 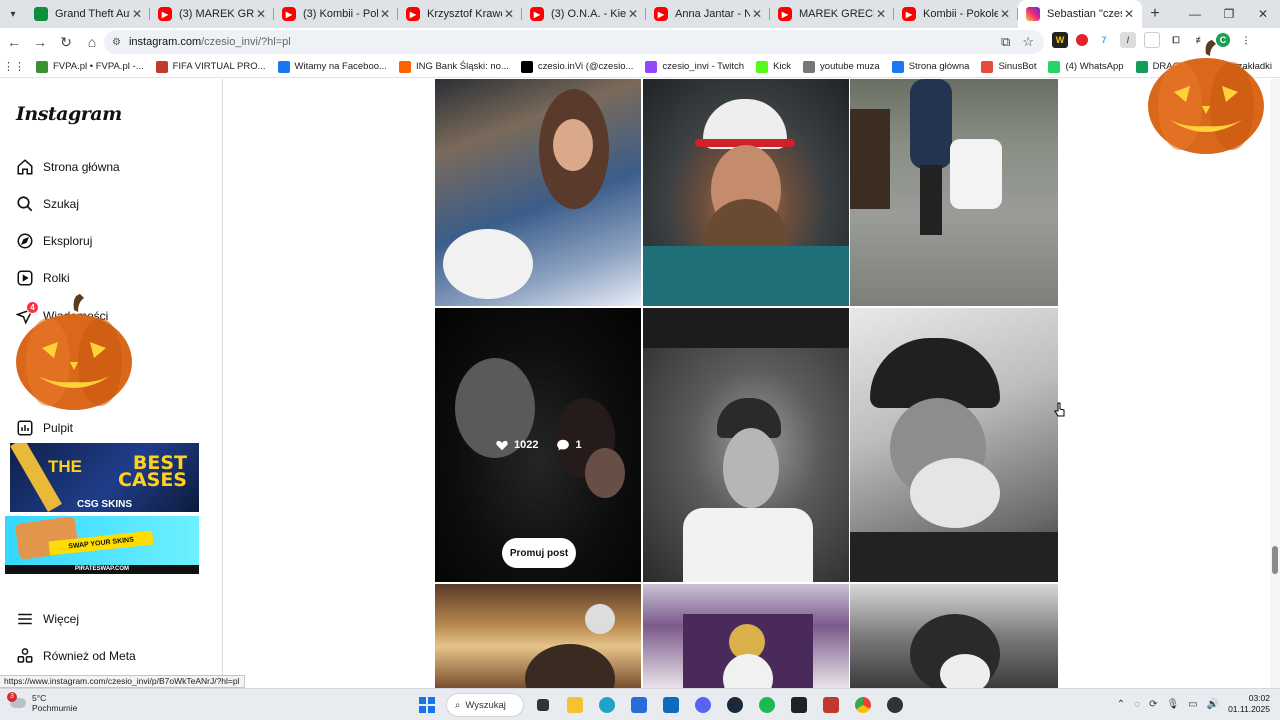 I want to click on back-icon: ←, so click(x=14, y=42).